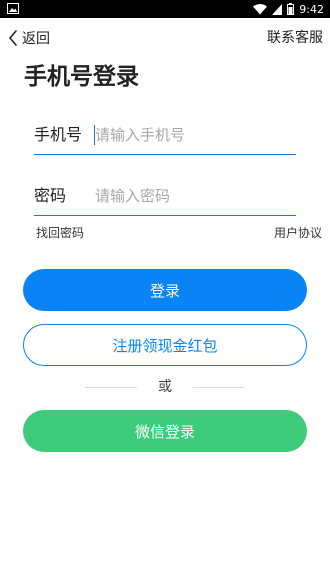  I want to click on image-icon, so click(13, 8).